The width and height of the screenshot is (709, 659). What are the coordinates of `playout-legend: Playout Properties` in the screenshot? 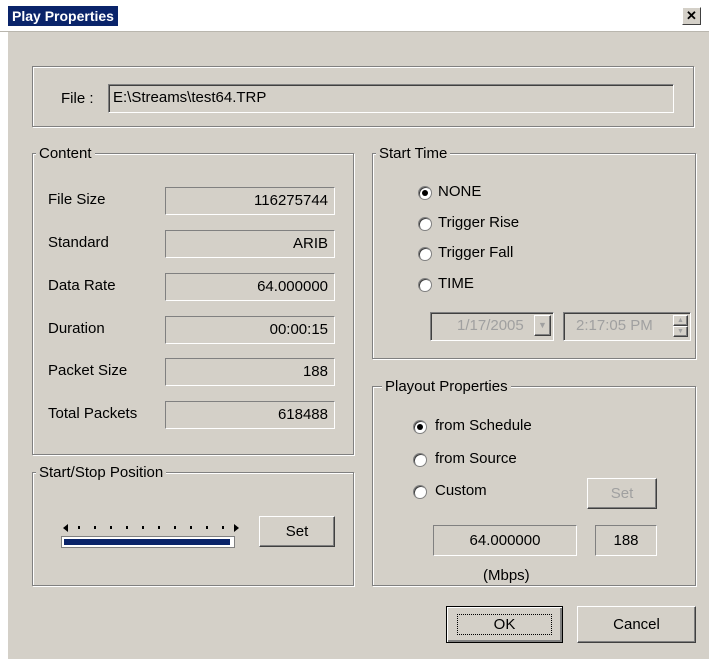 It's located at (446, 386).